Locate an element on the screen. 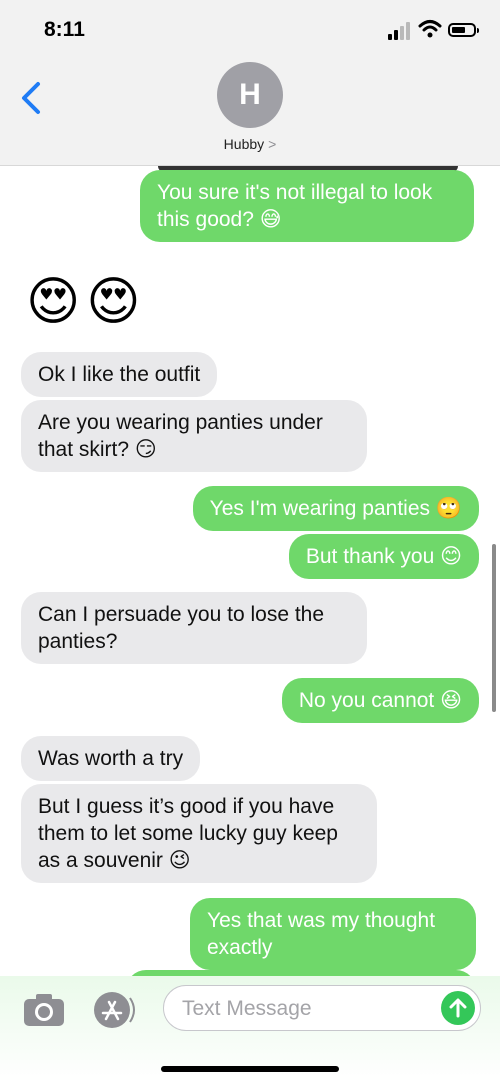 Image resolution: width=500 pixels, height=1082 pixels. compose-bar is located at coordinates (250, 1029).